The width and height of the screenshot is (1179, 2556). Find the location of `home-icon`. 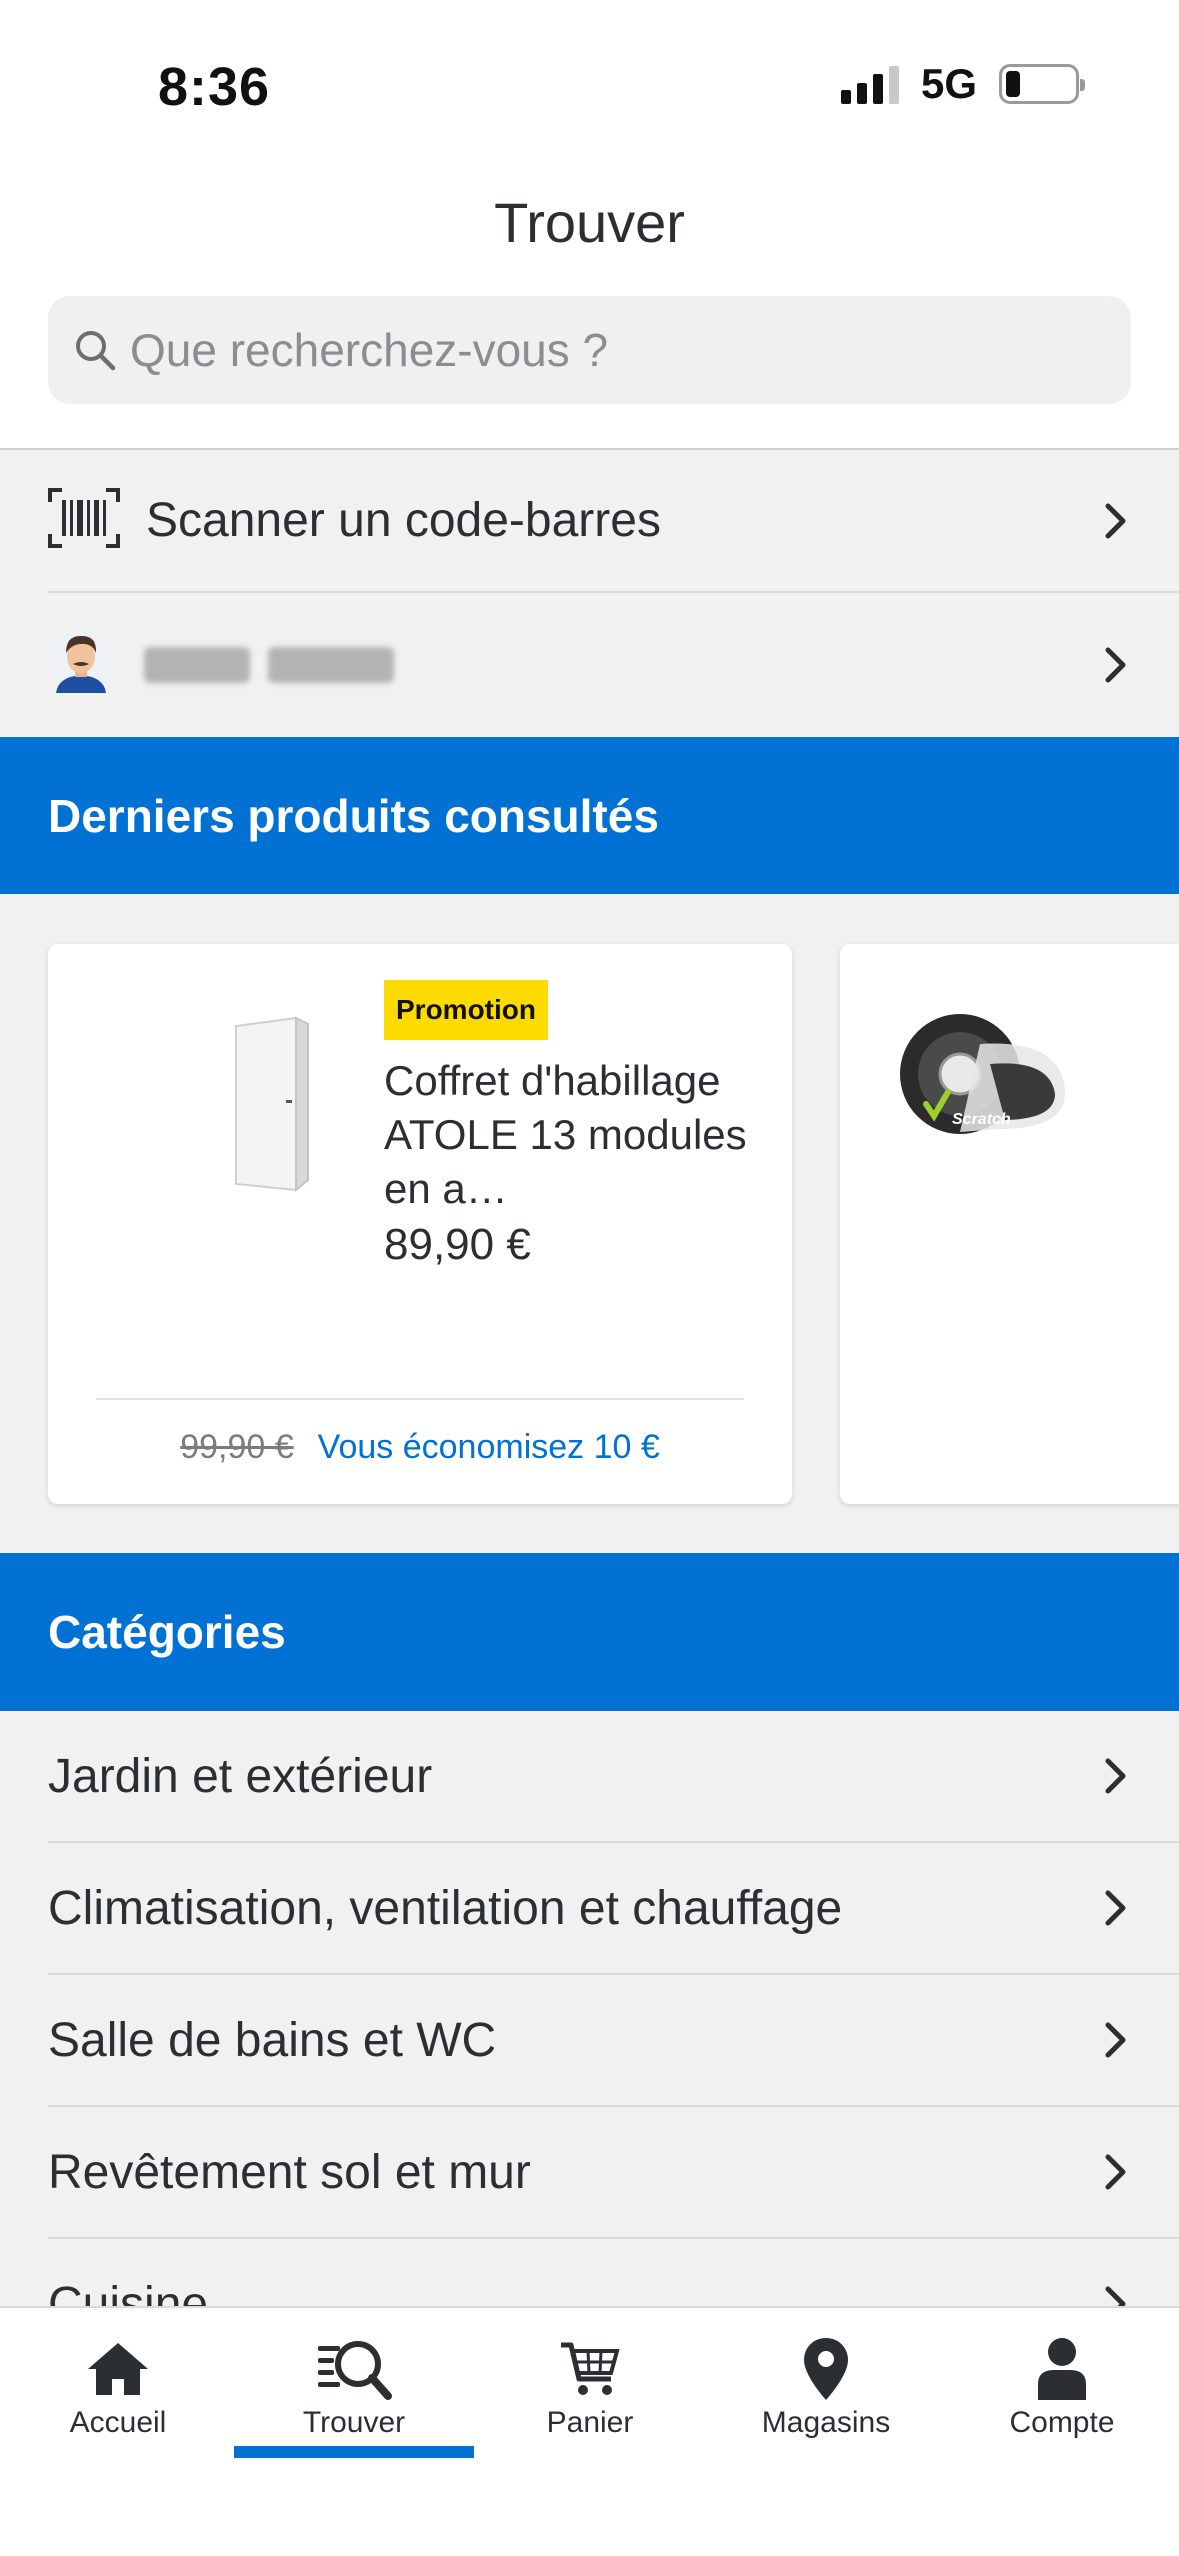

home-icon is located at coordinates (118, 2369).